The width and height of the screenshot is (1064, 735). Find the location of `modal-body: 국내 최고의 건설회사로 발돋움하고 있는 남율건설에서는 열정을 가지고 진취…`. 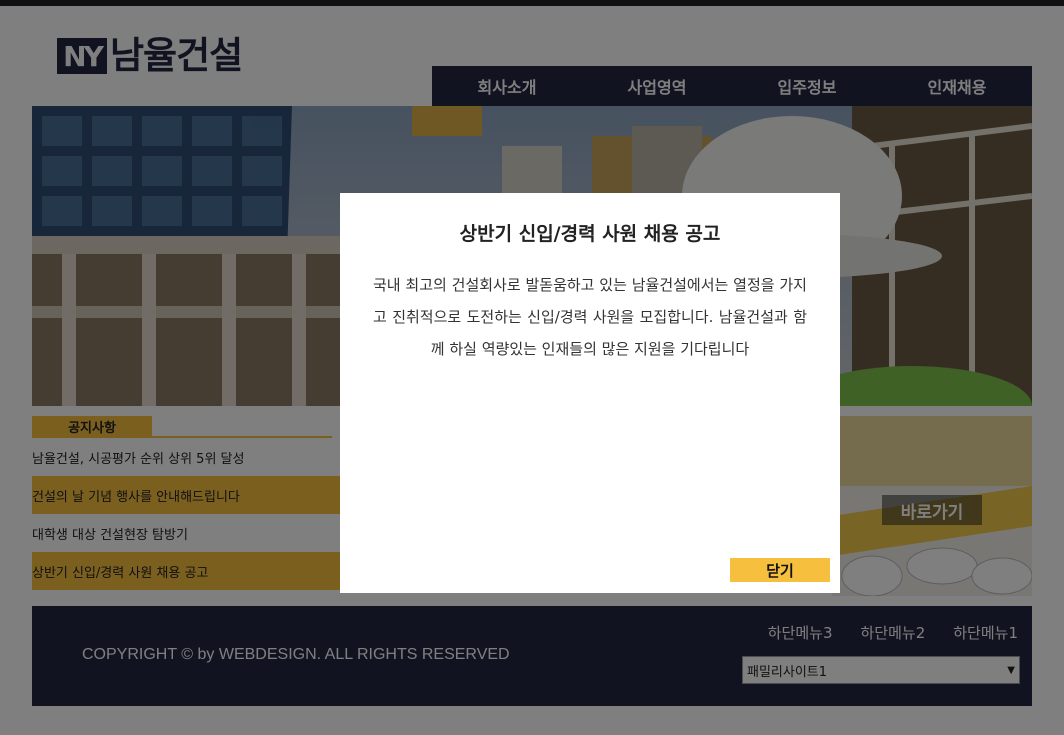

modal-body: 국내 최고의 건설회사로 발돋움하고 있는 남율건설에서는 열정을 가지고 진취… is located at coordinates (590, 317).